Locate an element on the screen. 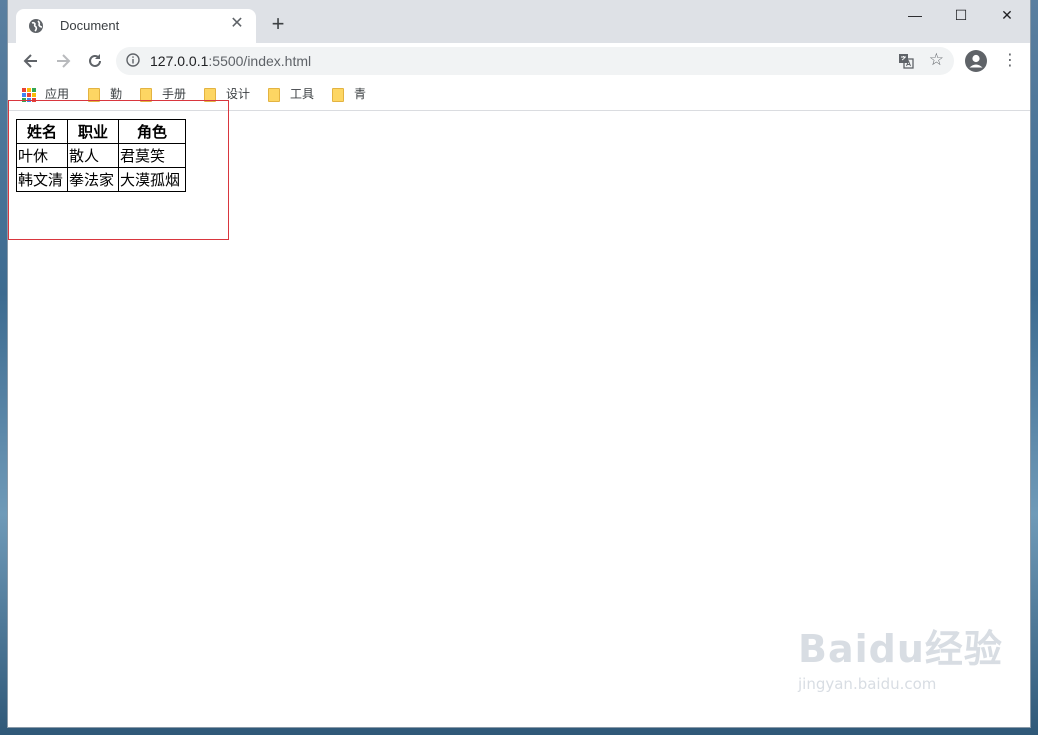 The width and height of the screenshot is (1038, 735). table-header-row: 姓名 职业 角色 is located at coordinates (101, 131).